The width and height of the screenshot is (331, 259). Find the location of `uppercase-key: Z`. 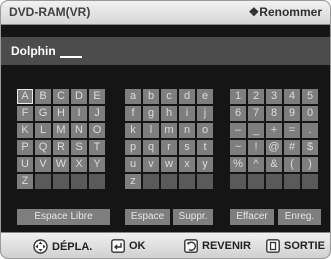

uppercase-key: Z is located at coordinates (25, 181).